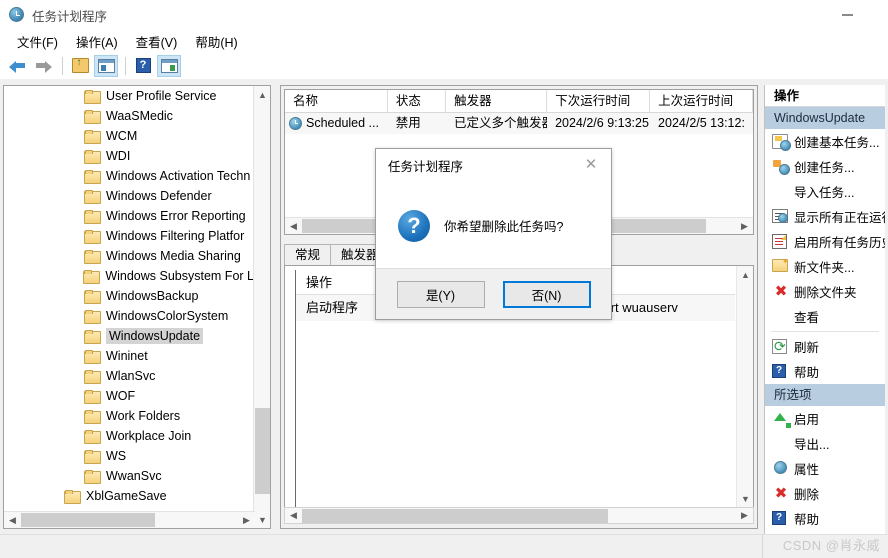  What do you see at coordinates (149, 436) in the screenshot?
I see `tree-item-label: Workplace Join` at bounding box center [149, 436].